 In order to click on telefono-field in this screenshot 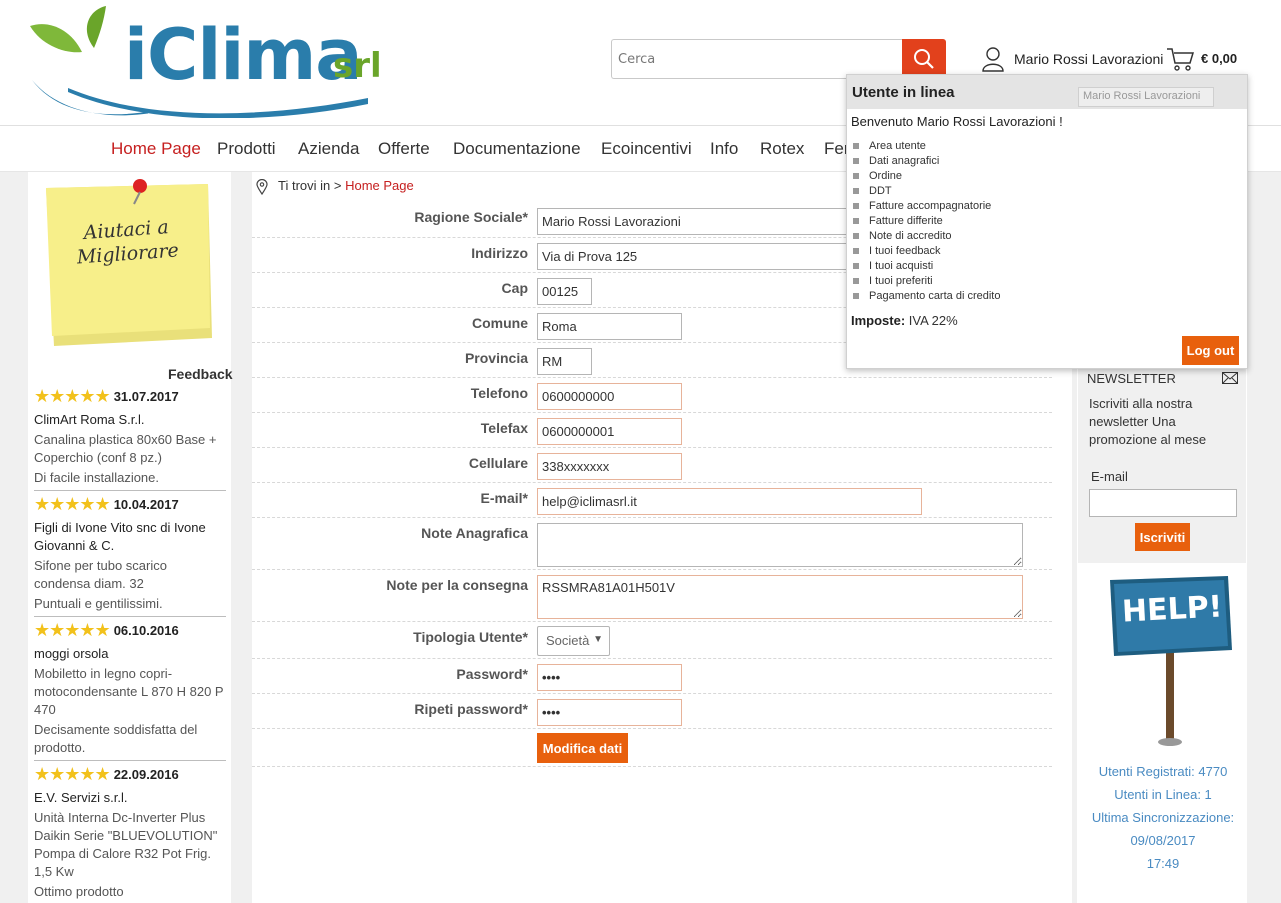, I will do `click(609, 396)`.